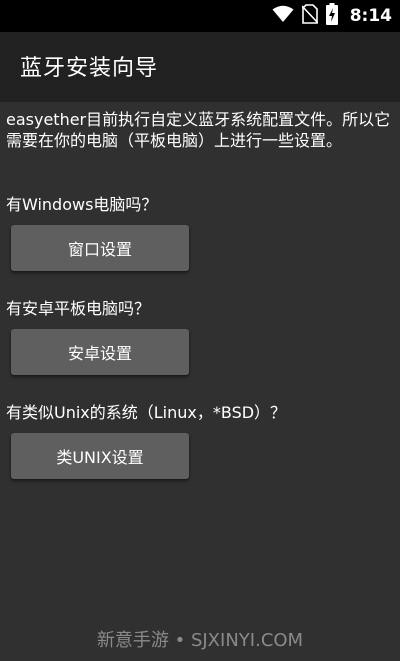 This screenshot has height=661, width=400. I want to click on status-time: 8:14, so click(370, 16).